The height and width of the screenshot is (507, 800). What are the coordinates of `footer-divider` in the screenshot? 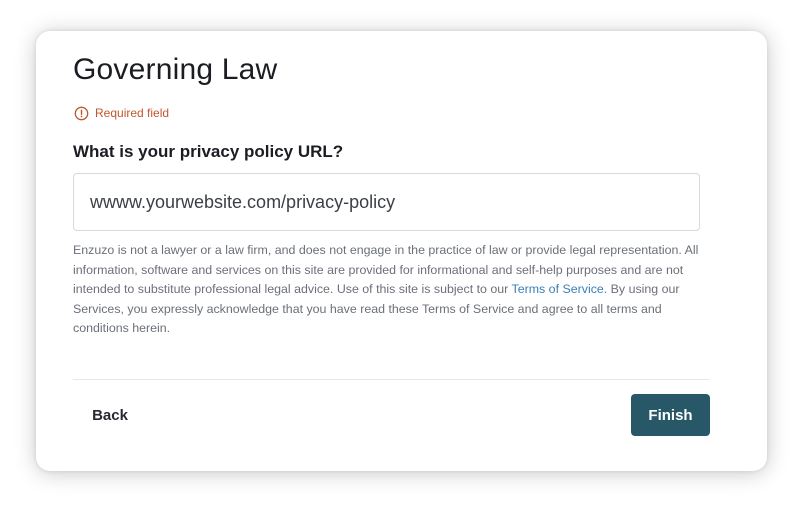 It's located at (391, 379).